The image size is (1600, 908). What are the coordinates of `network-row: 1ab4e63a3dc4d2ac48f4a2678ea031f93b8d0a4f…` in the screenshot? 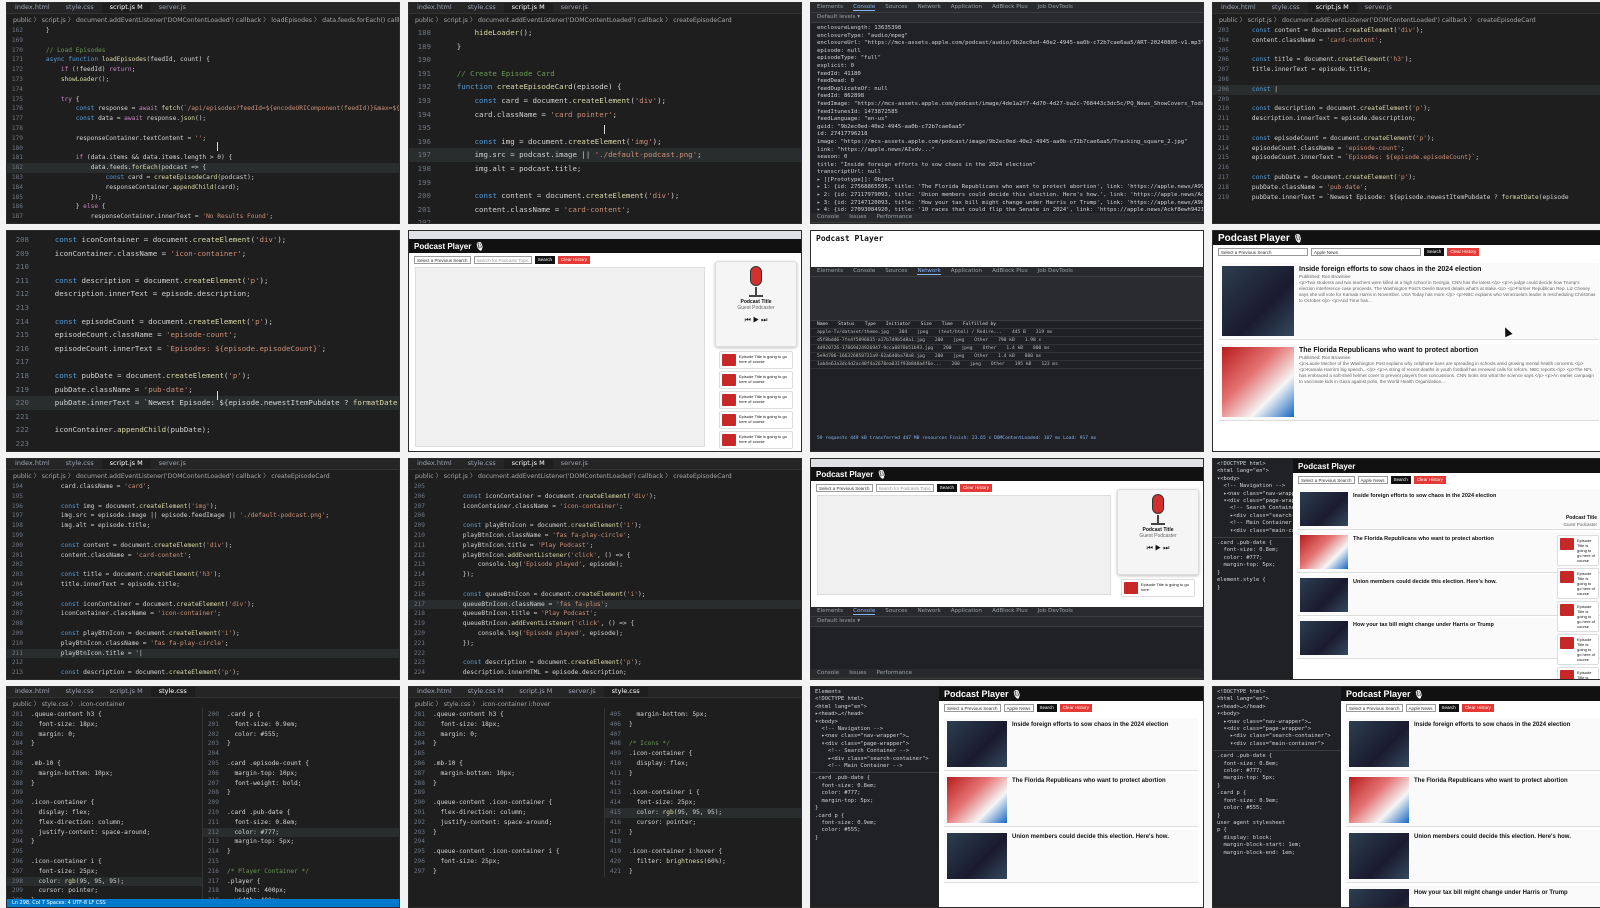 It's located at (1007, 365).